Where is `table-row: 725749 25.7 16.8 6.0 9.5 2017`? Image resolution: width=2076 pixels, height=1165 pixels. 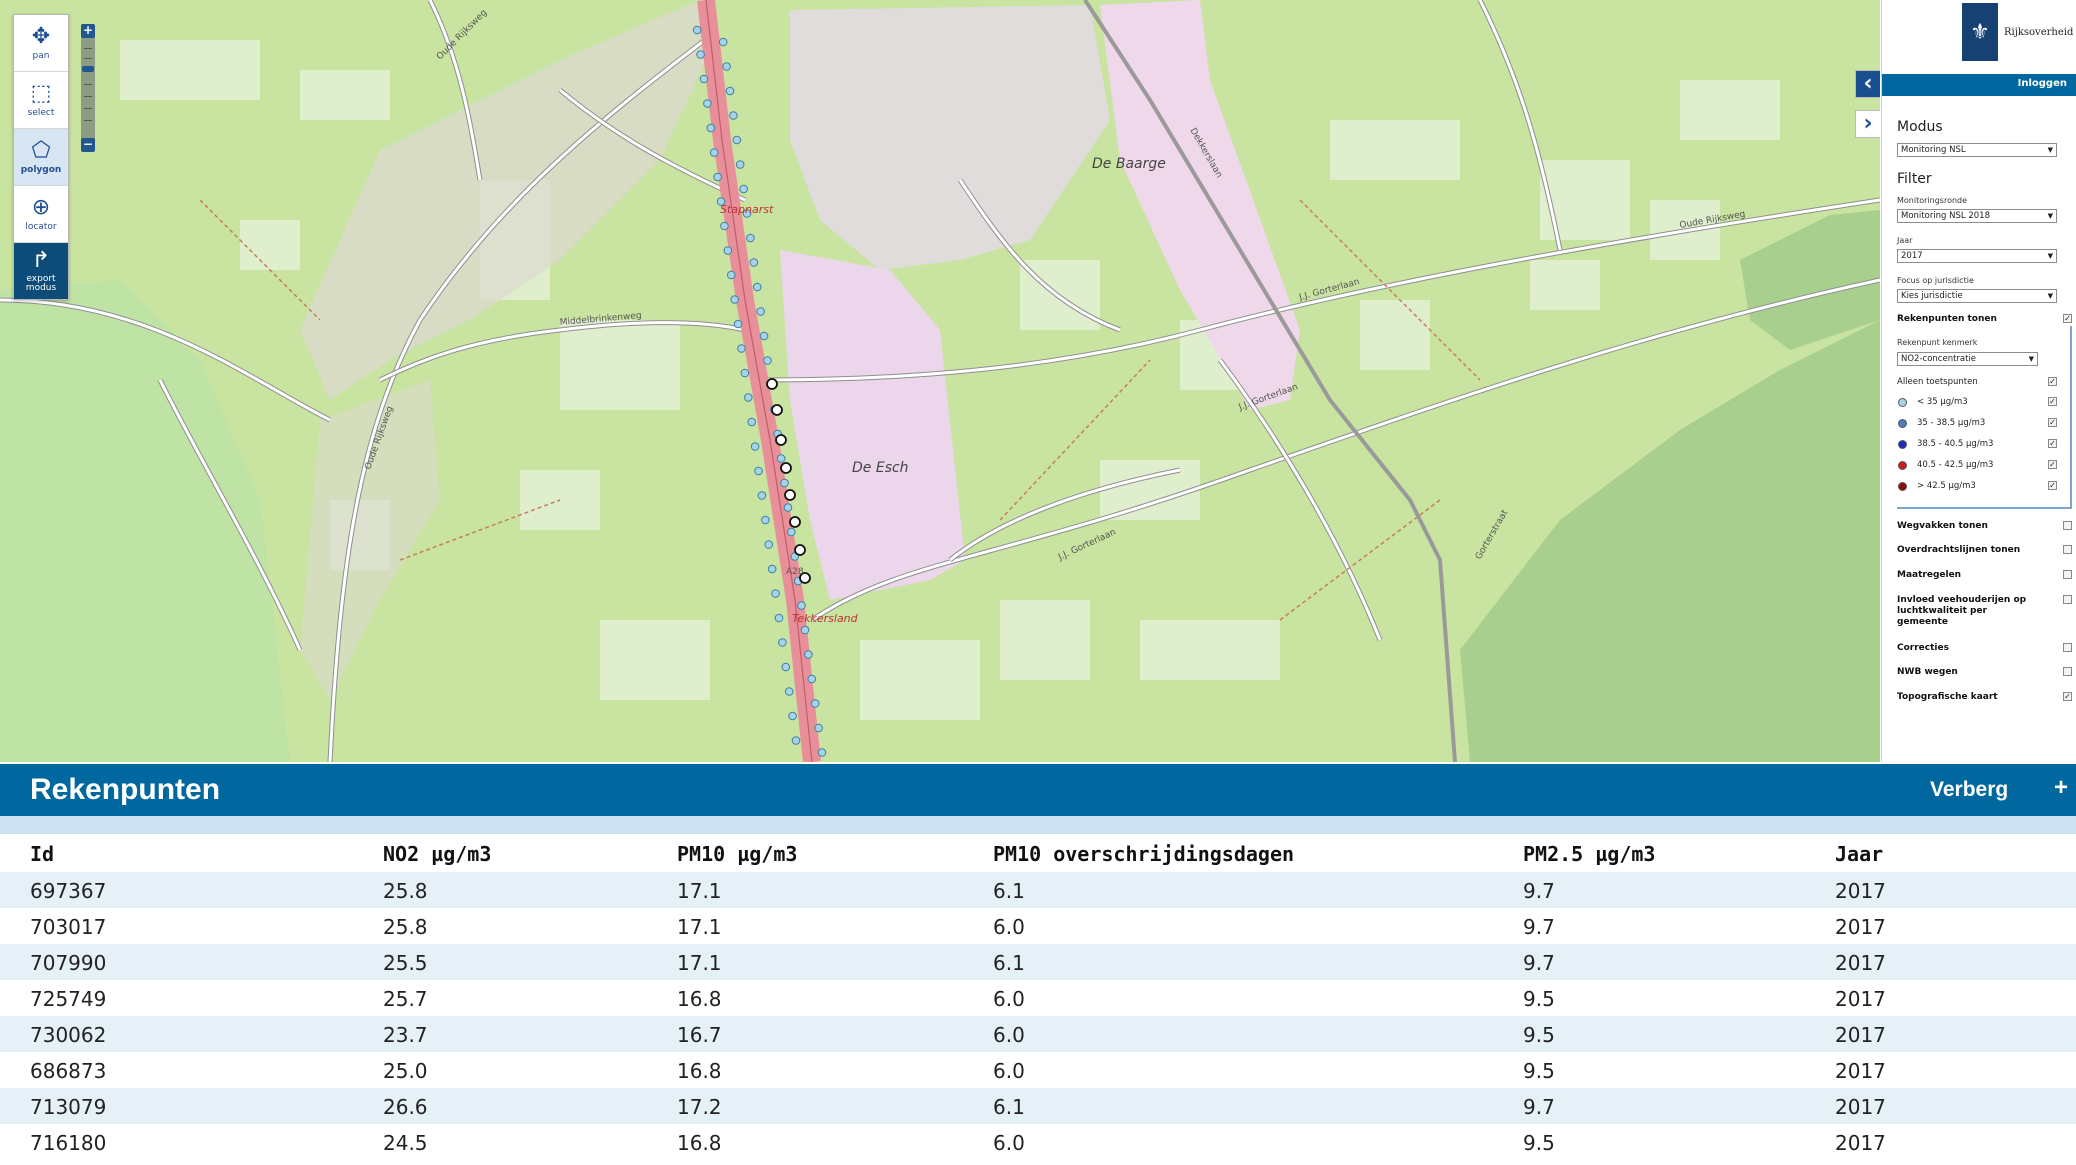
table-row: 725749 25.7 16.8 6.0 9.5 2017 is located at coordinates (1038, 998).